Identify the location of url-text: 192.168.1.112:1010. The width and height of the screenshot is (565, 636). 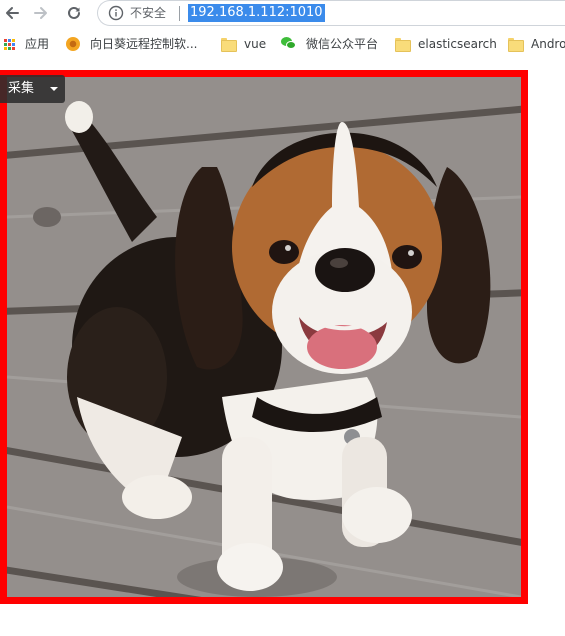
(256, 13).